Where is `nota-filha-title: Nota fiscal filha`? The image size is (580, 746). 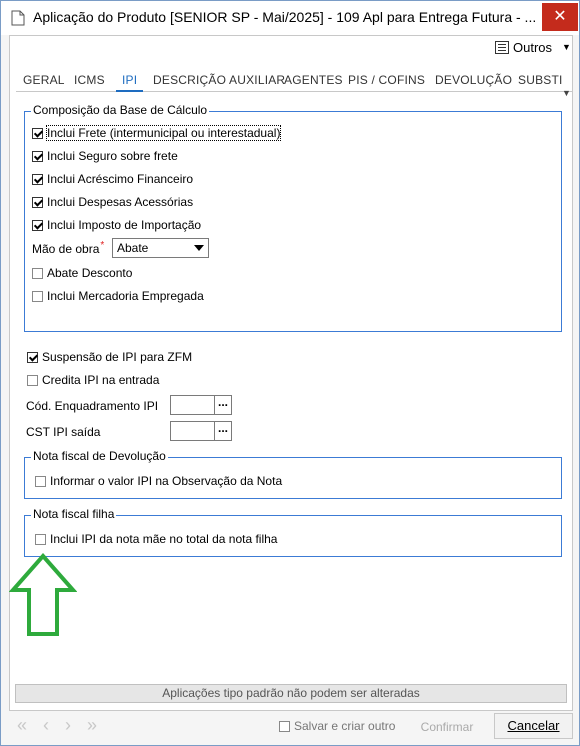
nota-filha-title: Nota fiscal filha is located at coordinates (74, 514).